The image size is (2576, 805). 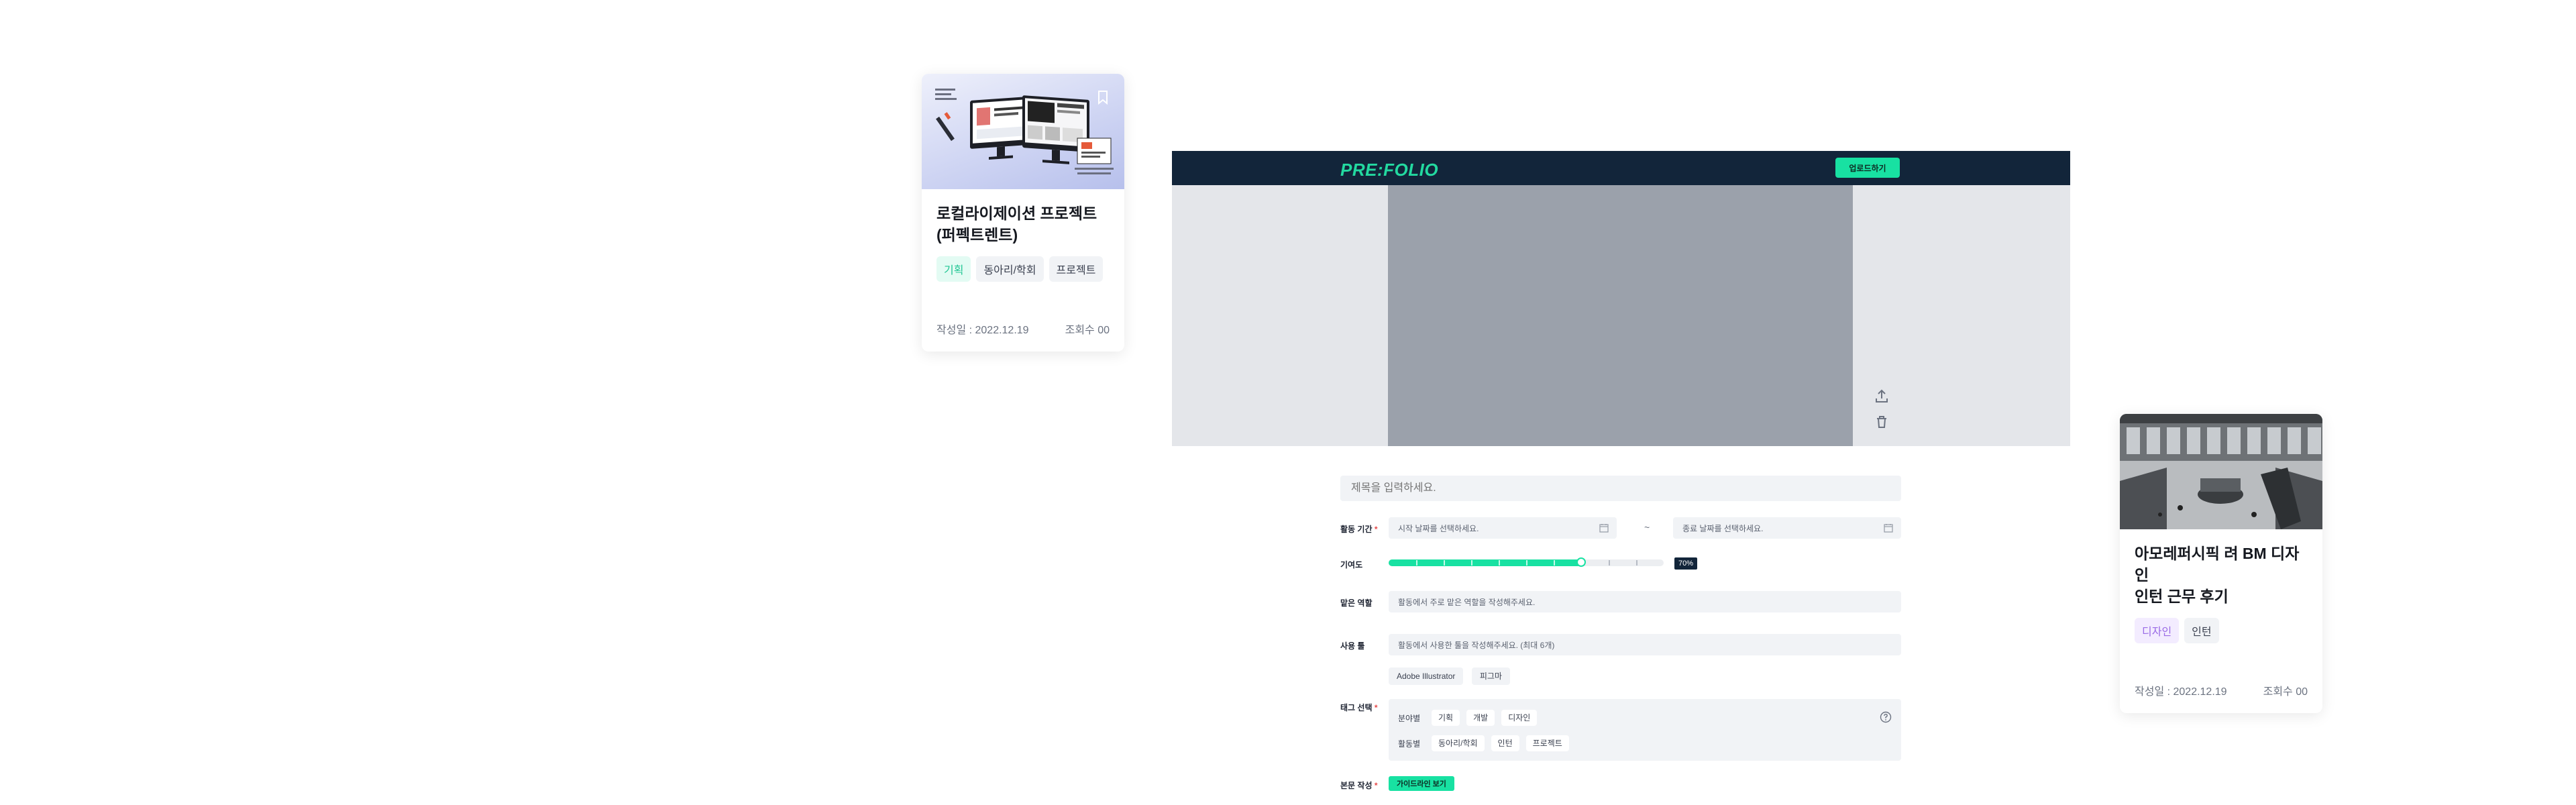 I want to click on contribution-slider, so click(x=1526, y=562).